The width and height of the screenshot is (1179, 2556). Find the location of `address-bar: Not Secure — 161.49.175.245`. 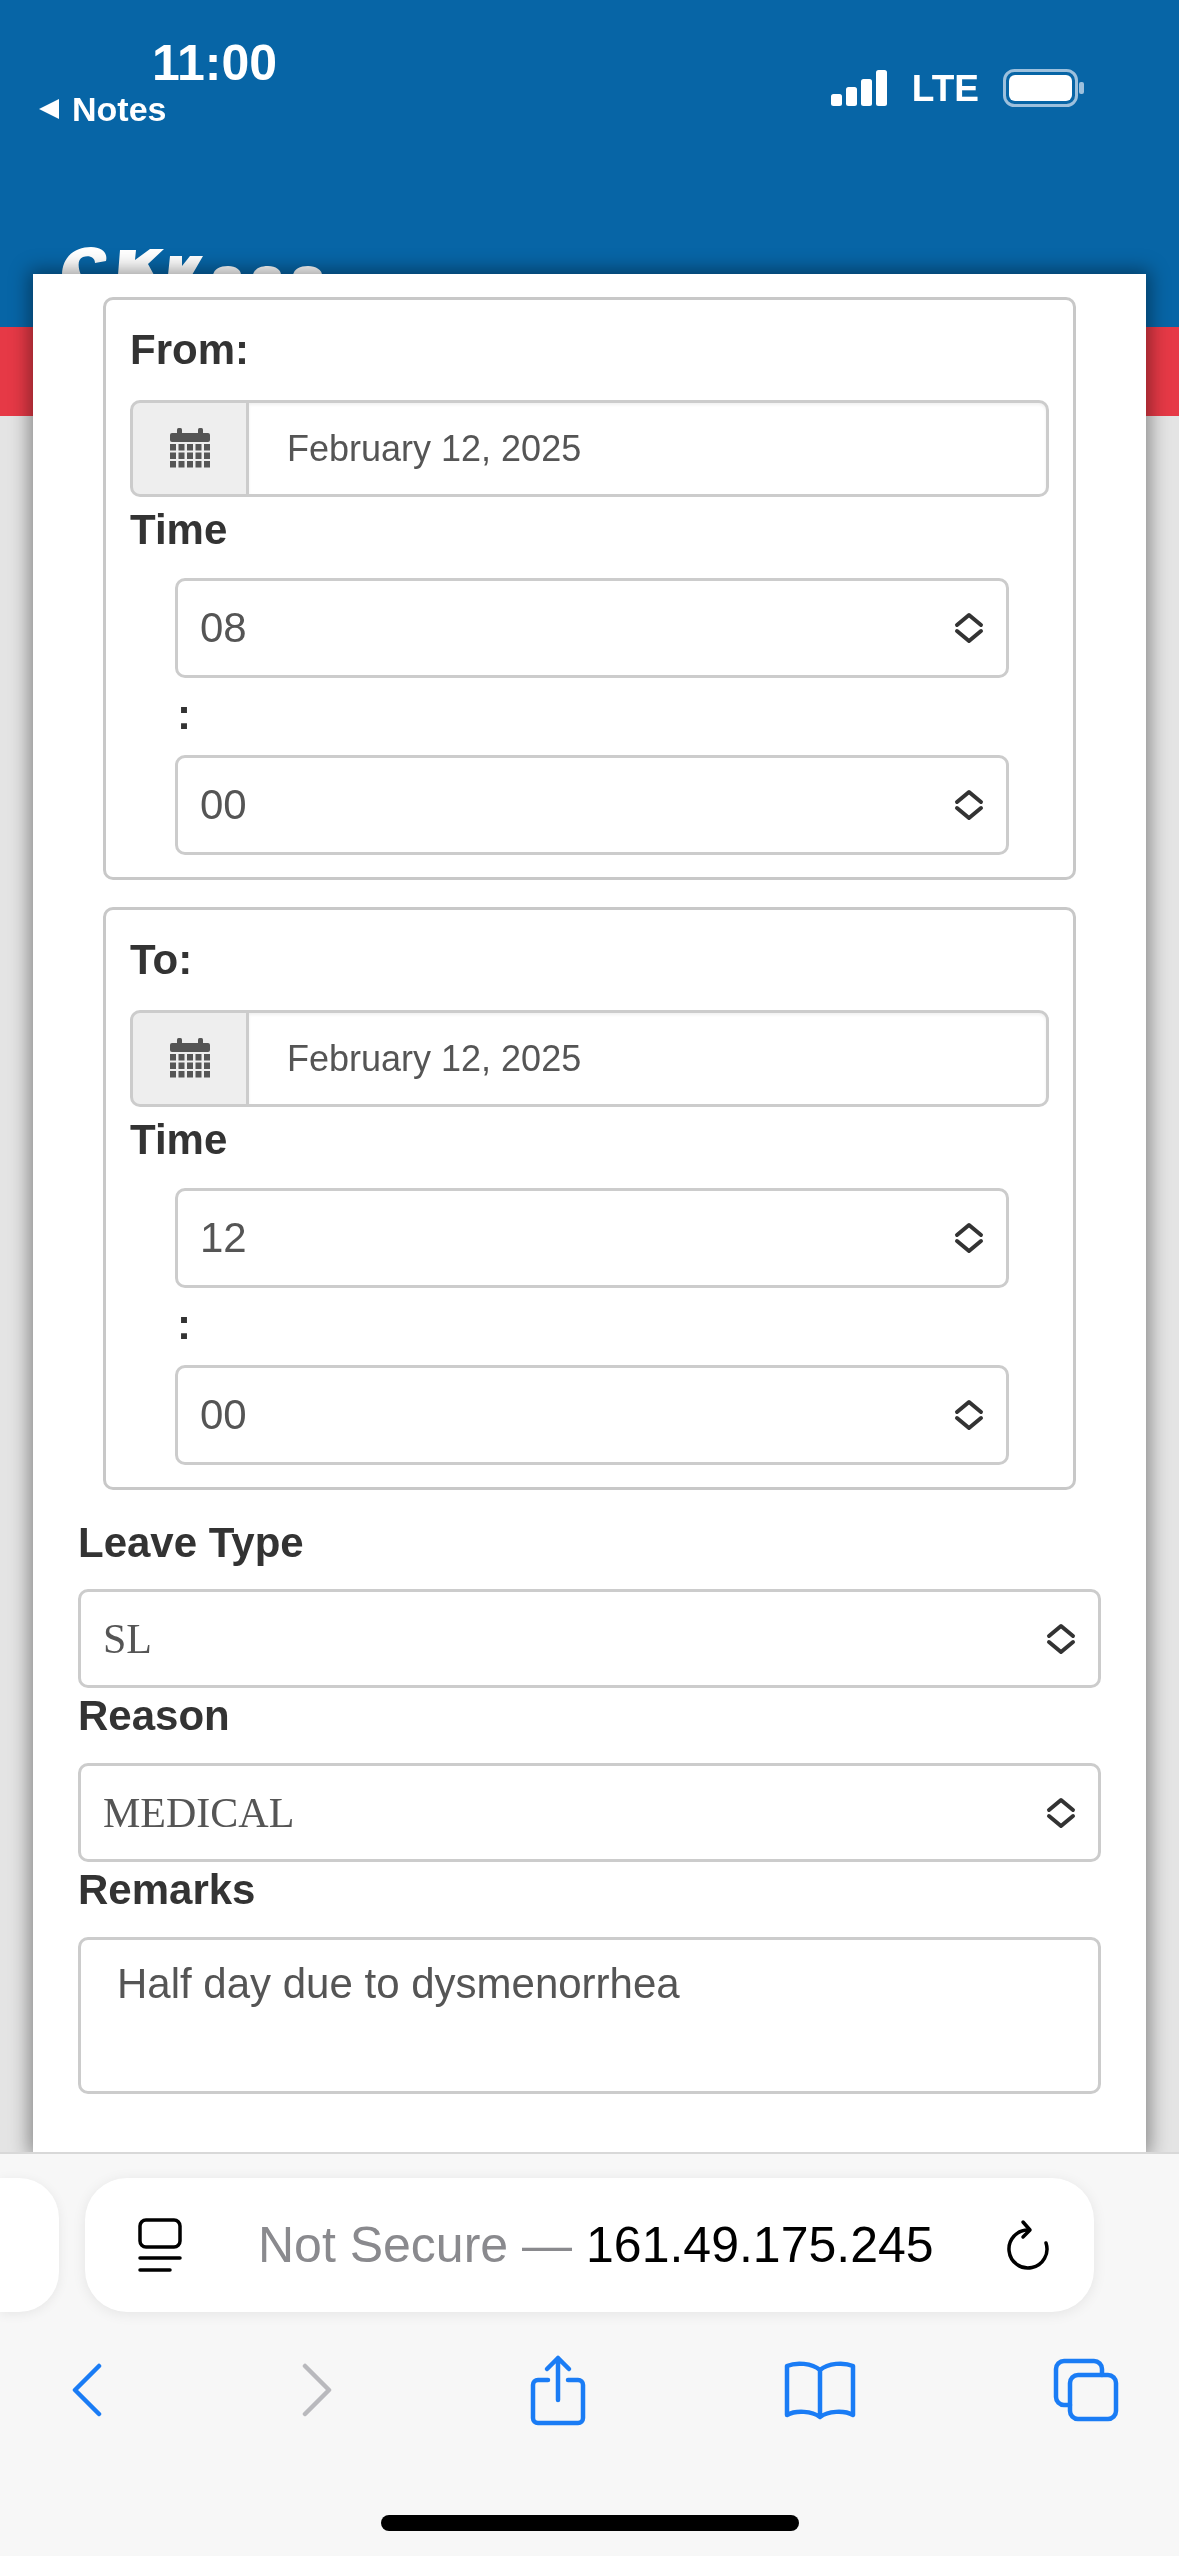

address-bar: Not Secure — 161.49.175.245 is located at coordinates (589, 2245).